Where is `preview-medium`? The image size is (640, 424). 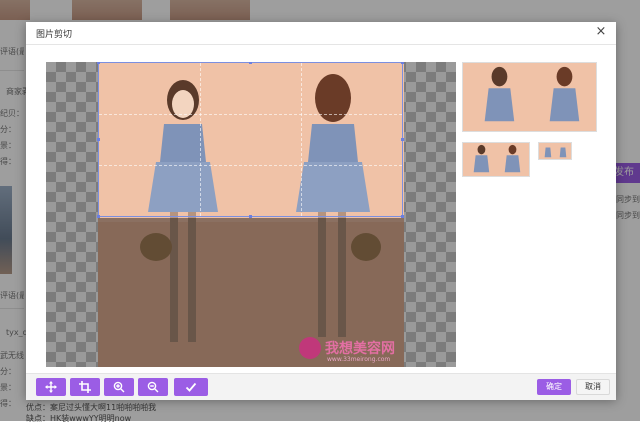 preview-medium is located at coordinates (496, 159).